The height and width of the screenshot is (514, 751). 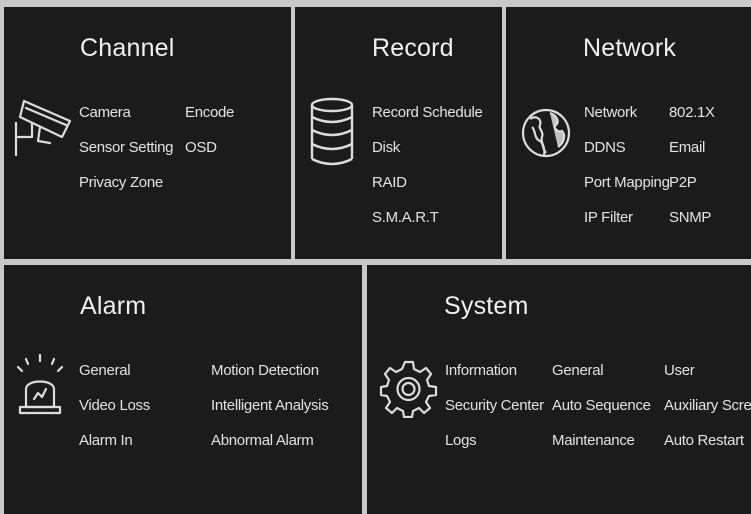 I want to click on network-item-8021x: 802.1X, so click(x=692, y=112).